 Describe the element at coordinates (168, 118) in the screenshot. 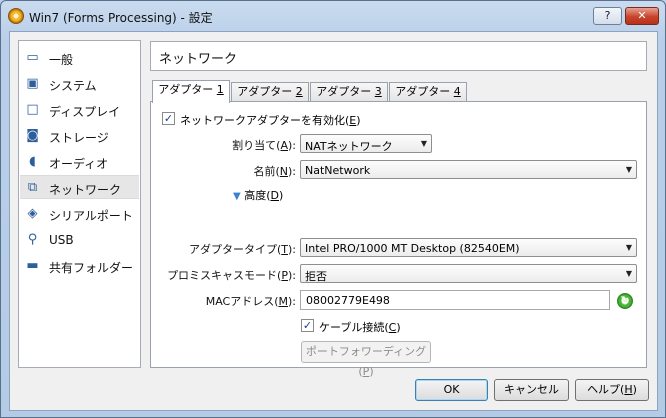

I see `enable-adapter-checkbox: ✓` at that location.